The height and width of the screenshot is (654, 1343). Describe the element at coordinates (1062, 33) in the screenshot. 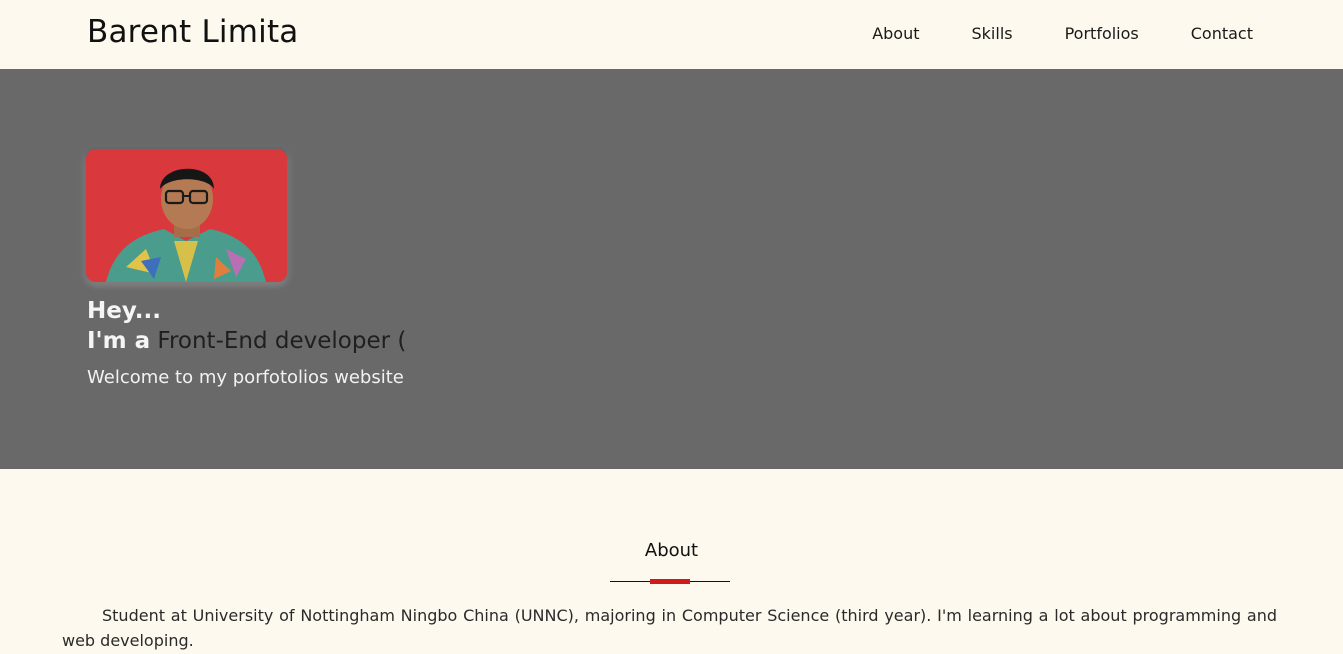

I see `nav-links: About Skills Portfolios Contact` at that location.